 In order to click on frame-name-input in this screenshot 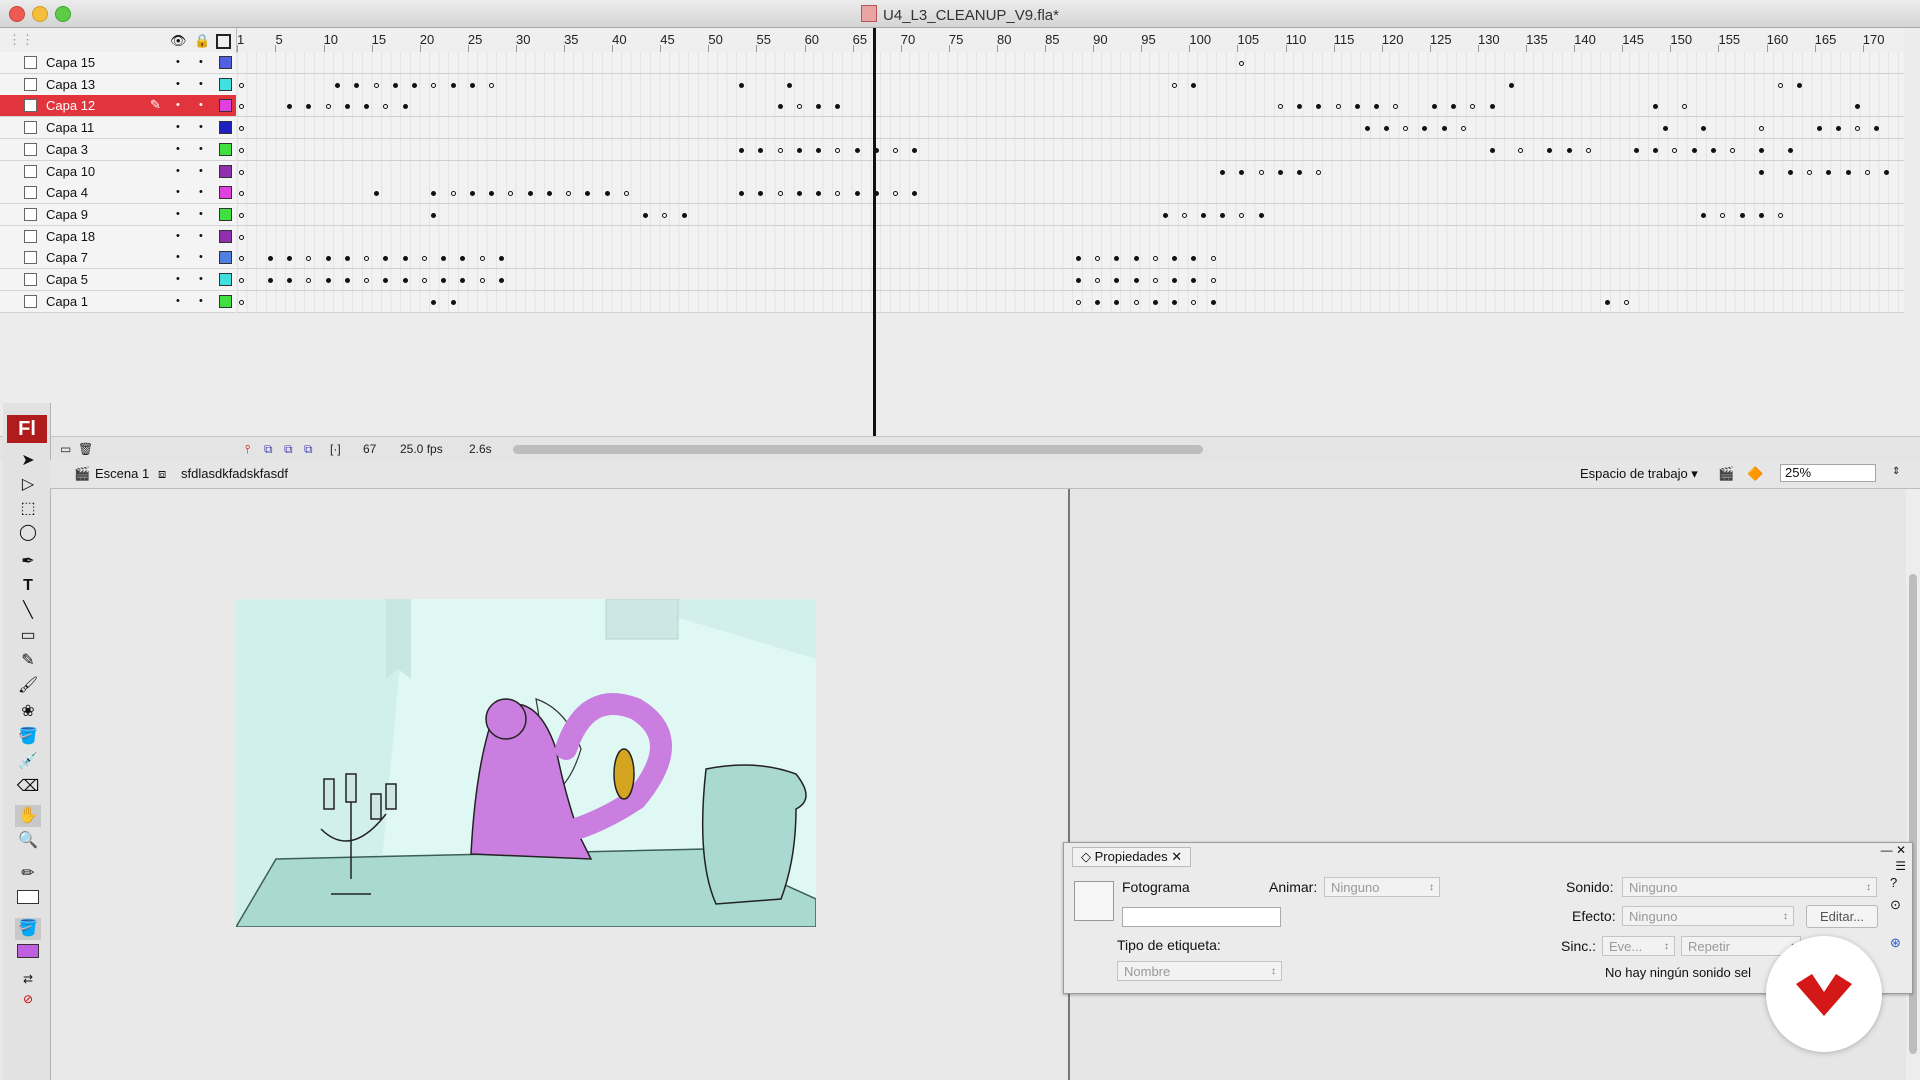, I will do `click(1201, 917)`.